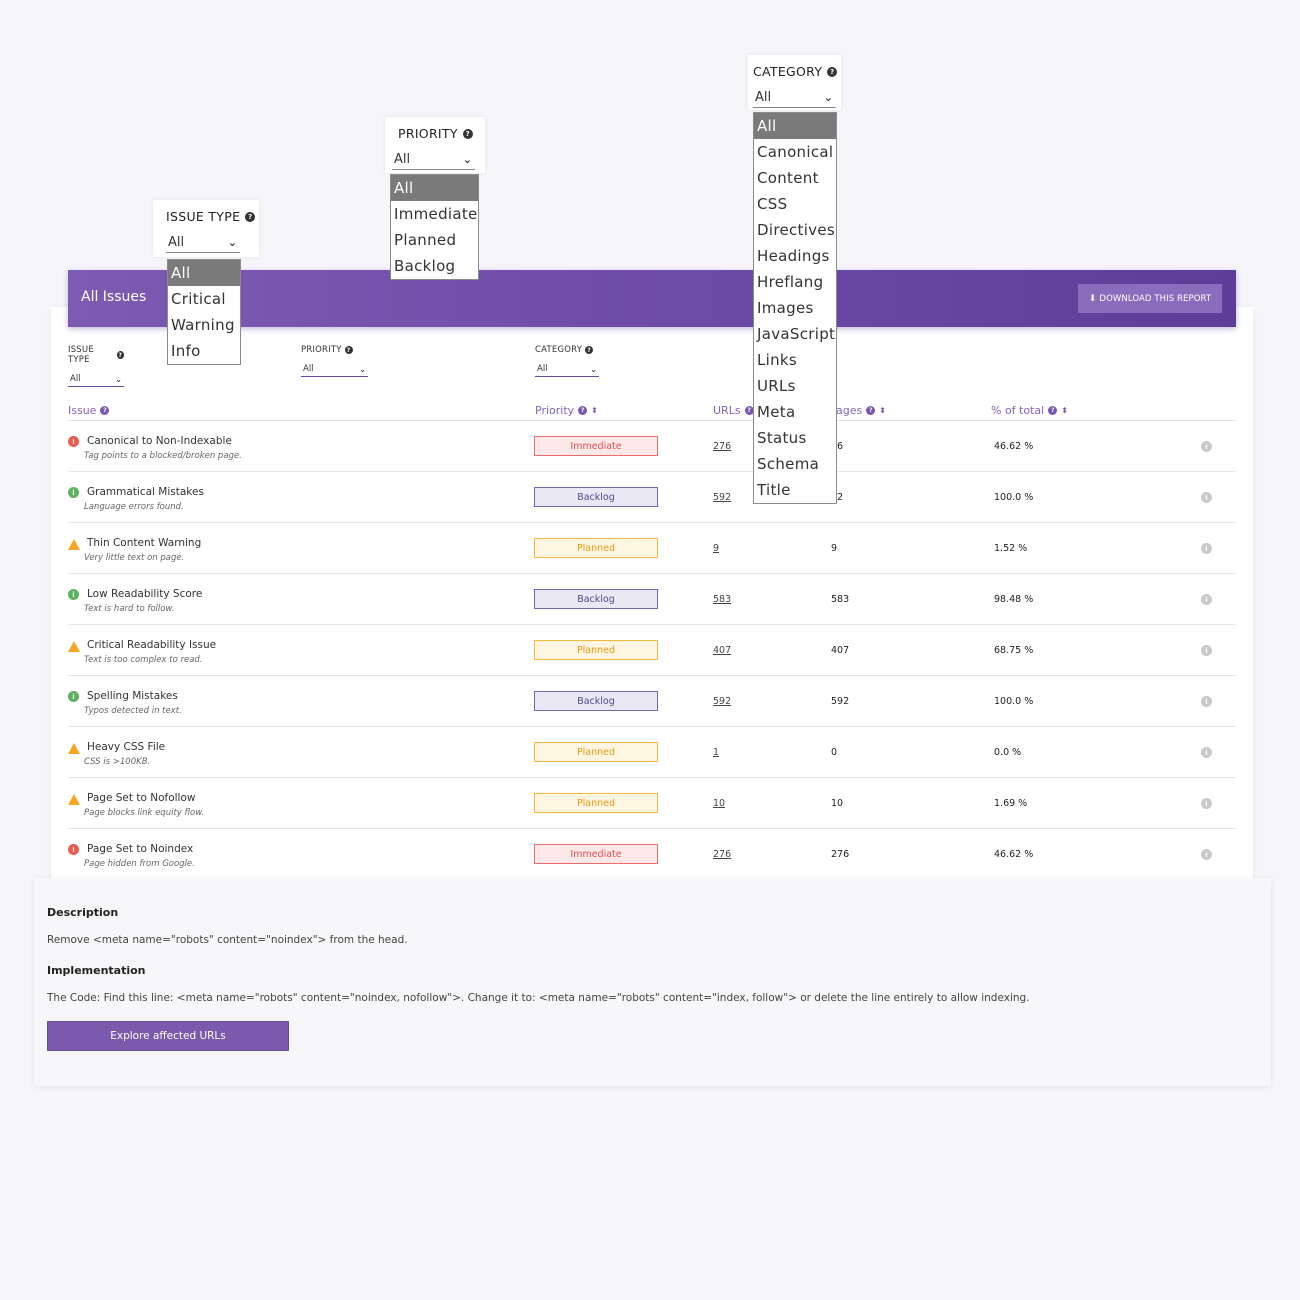 This screenshot has height=1300, width=1300. Describe the element at coordinates (1011, 548) in the screenshot. I see `percent-of-total: 1.52 %` at that location.